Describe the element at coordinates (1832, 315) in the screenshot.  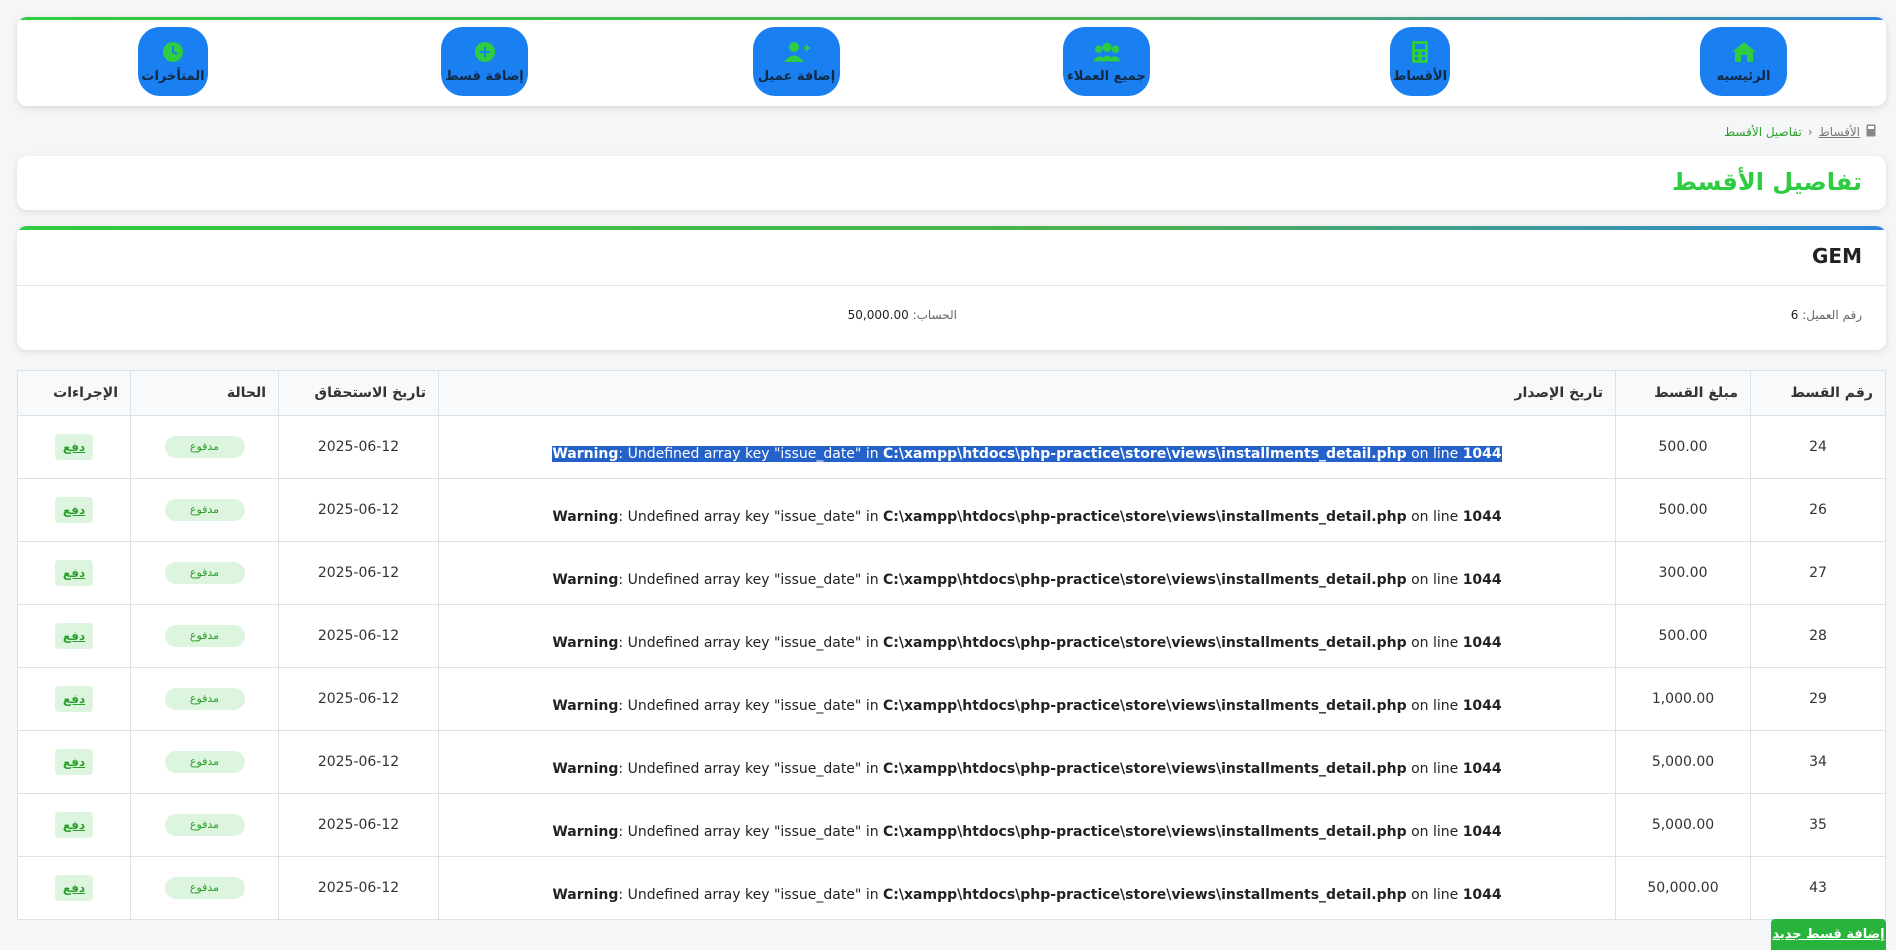
I see `customer-id-label: رقم العميل:` at that location.